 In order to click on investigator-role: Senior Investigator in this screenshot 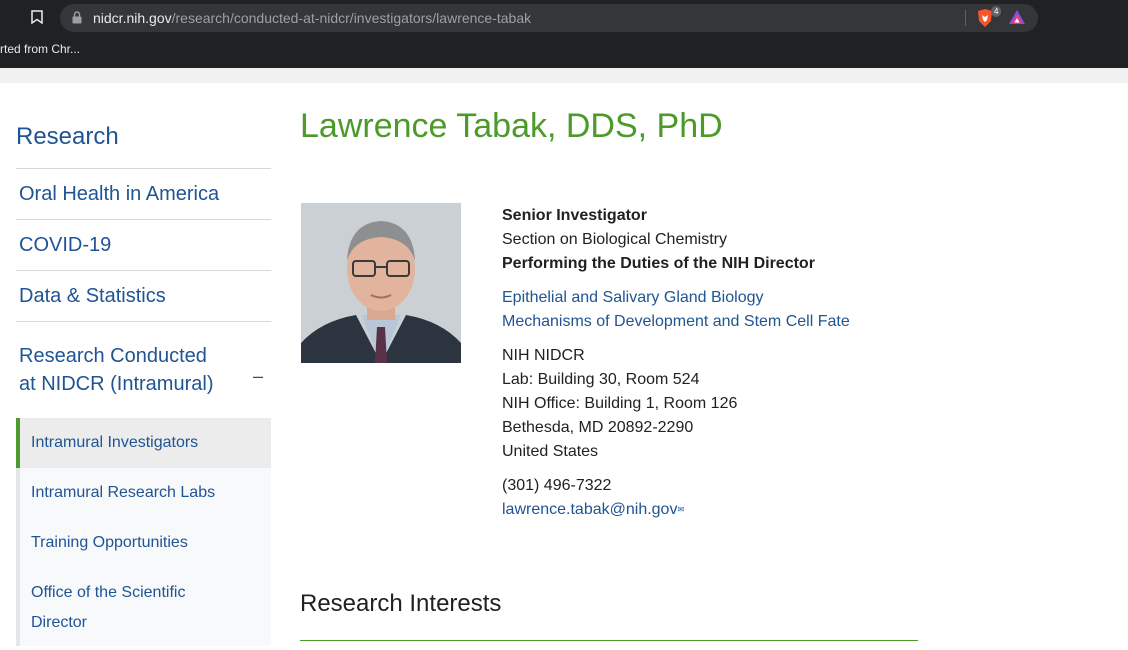, I will do `click(574, 215)`.